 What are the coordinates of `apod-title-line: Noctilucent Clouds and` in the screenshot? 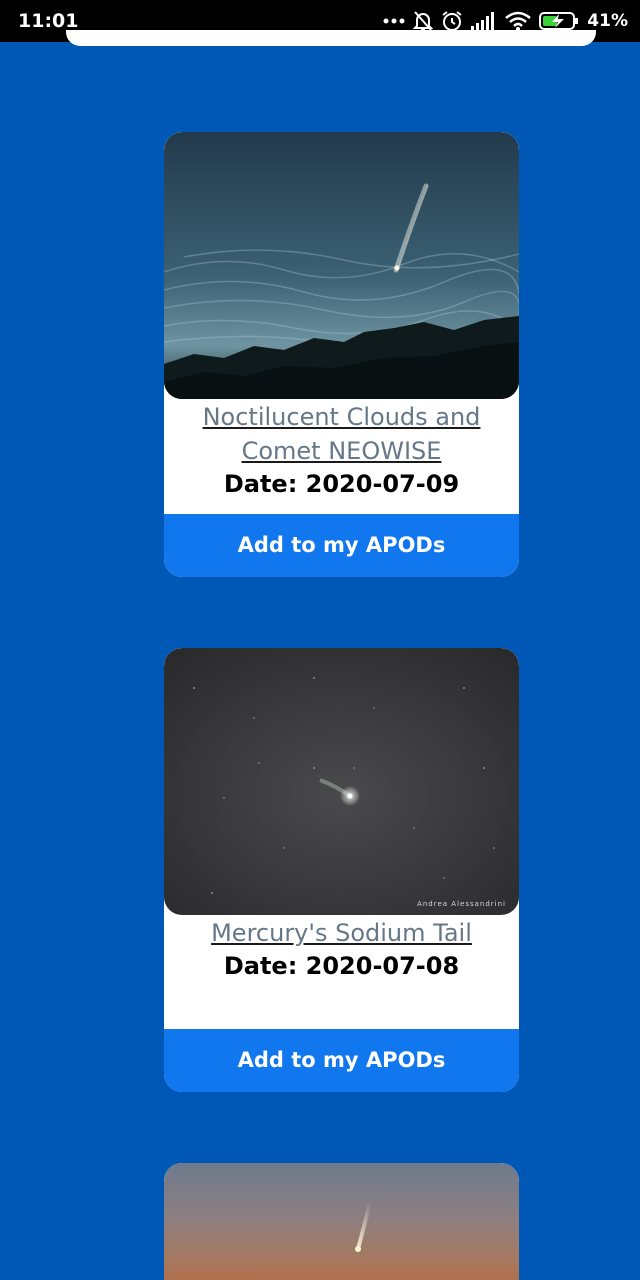 It's located at (341, 417).